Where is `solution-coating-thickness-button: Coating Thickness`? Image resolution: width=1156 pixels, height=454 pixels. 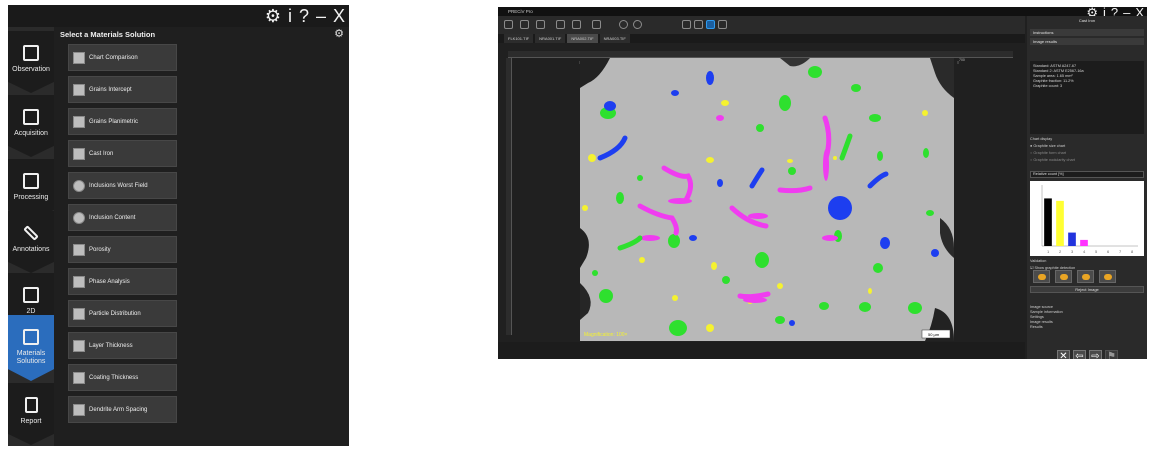 solution-coating-thickness-button: Coating Thickness is located at coordinates (122, 377).